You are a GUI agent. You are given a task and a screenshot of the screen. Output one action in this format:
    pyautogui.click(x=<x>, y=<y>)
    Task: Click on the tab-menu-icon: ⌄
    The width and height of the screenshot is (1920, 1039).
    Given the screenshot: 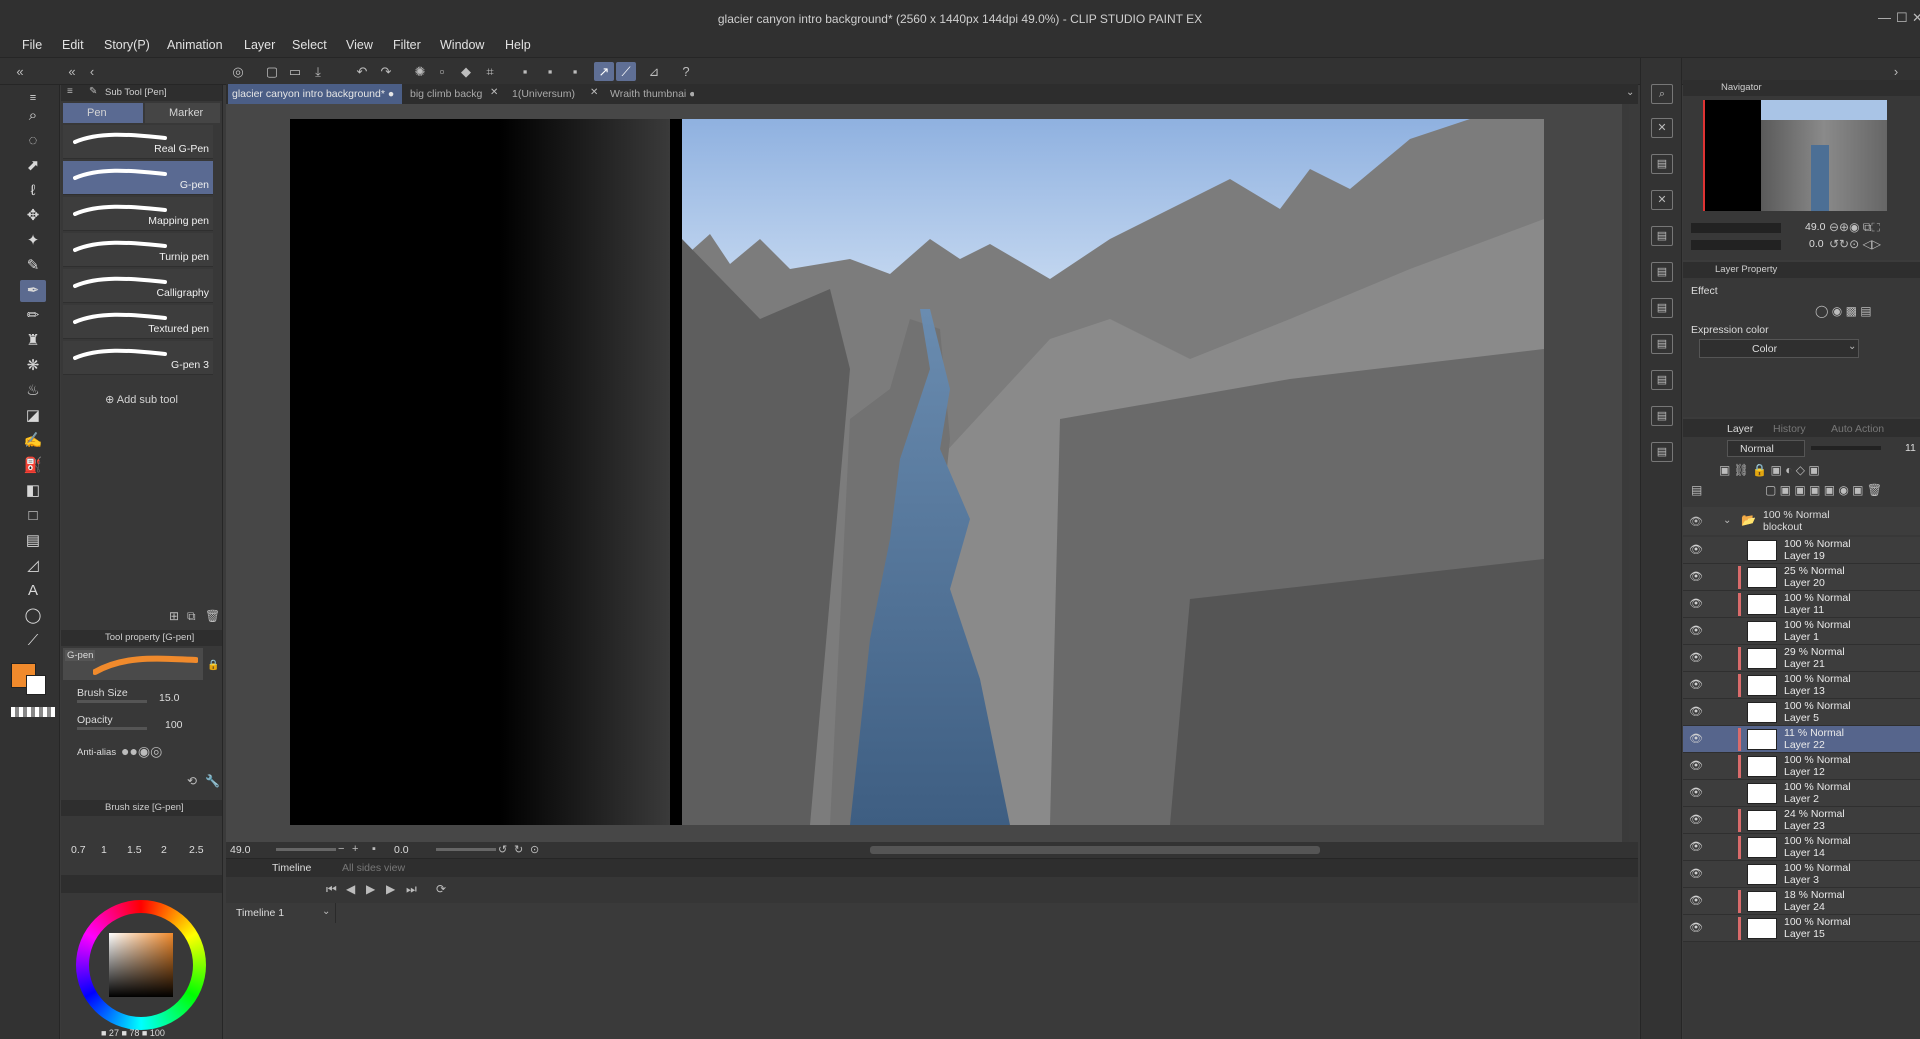 What is the action you would take?
    pyautogui.click(x=1630, y=92)
    